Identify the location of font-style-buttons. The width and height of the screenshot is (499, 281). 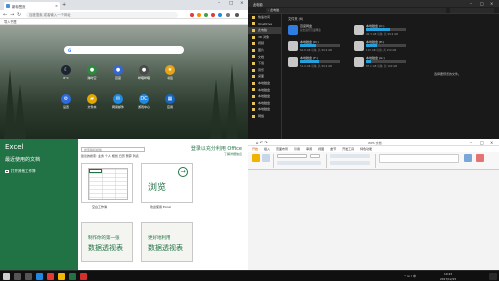
(299, 163).